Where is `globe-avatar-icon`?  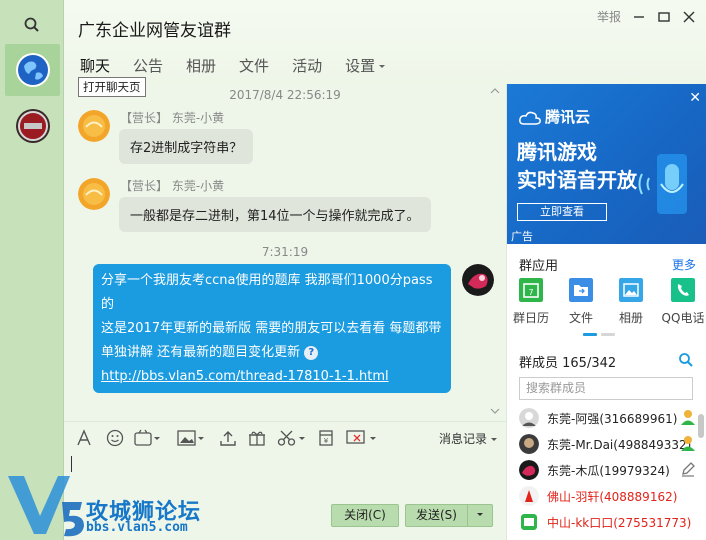
globe-avatar-icon is located at coordinates (33, 70).